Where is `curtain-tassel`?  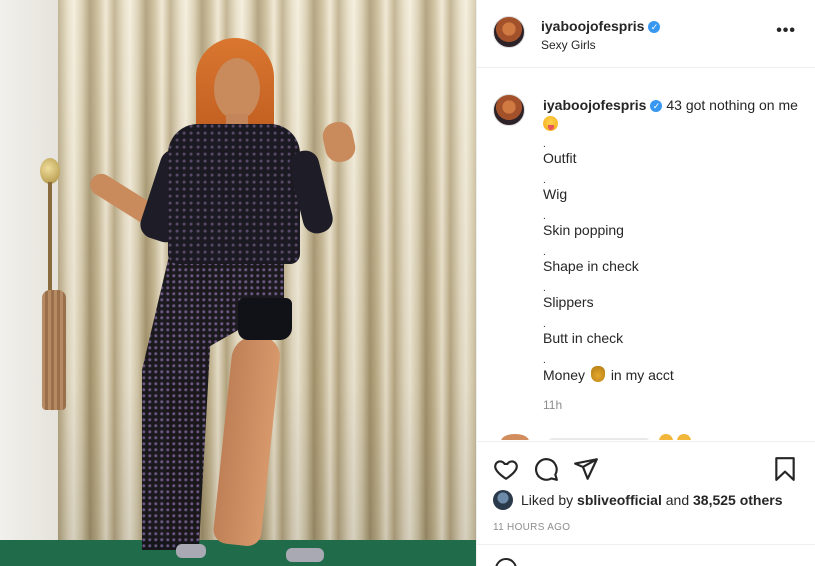
curtain-tassel is located at coordinates (54, 350).